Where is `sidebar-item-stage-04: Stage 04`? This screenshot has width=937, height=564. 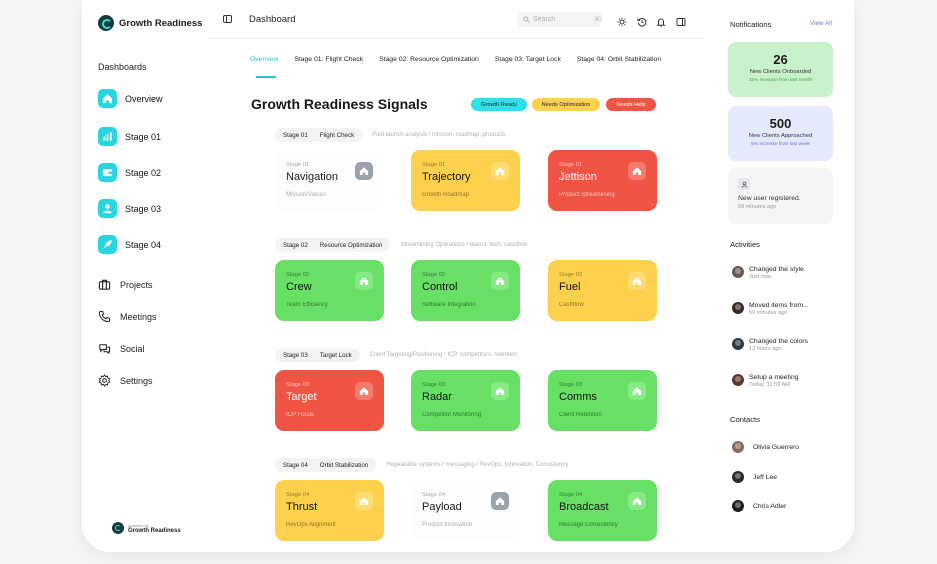 sidebar-item-stage-04: Stage 04 is located at coordinates (129, 244).